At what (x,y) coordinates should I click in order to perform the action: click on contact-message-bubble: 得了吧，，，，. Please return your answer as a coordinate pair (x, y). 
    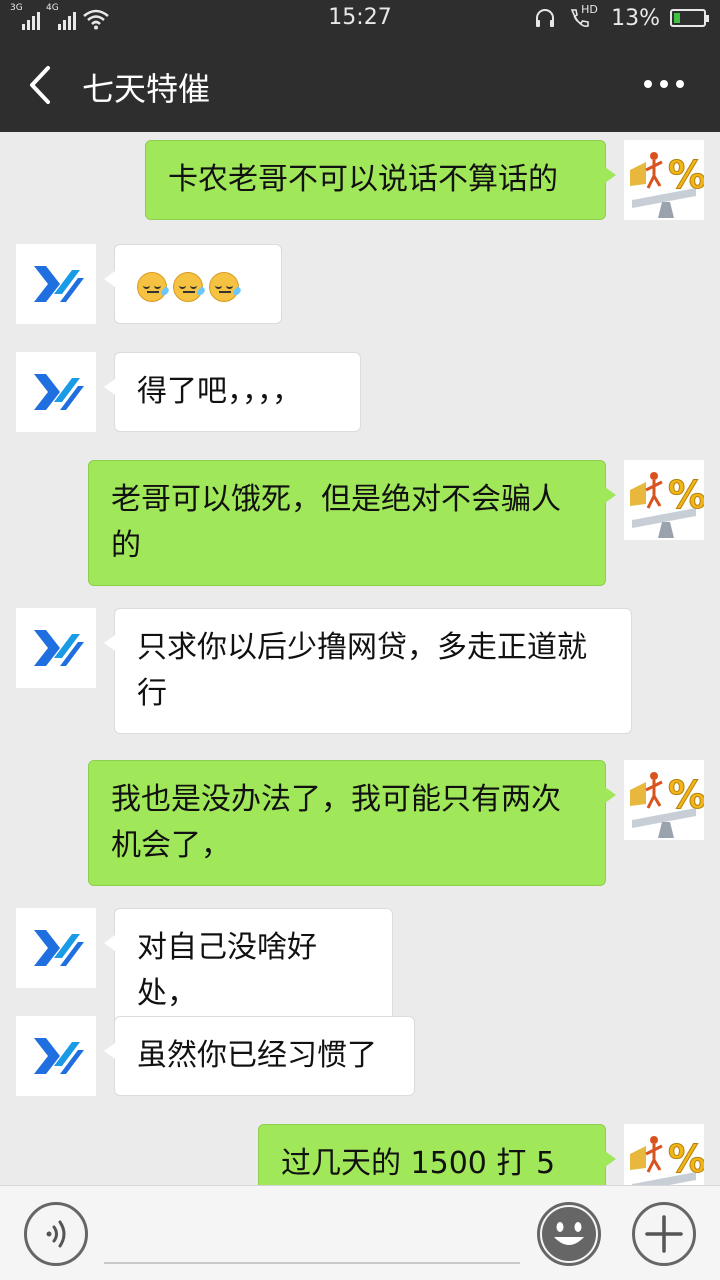
    Looking at the image, I should click on (232, 392).